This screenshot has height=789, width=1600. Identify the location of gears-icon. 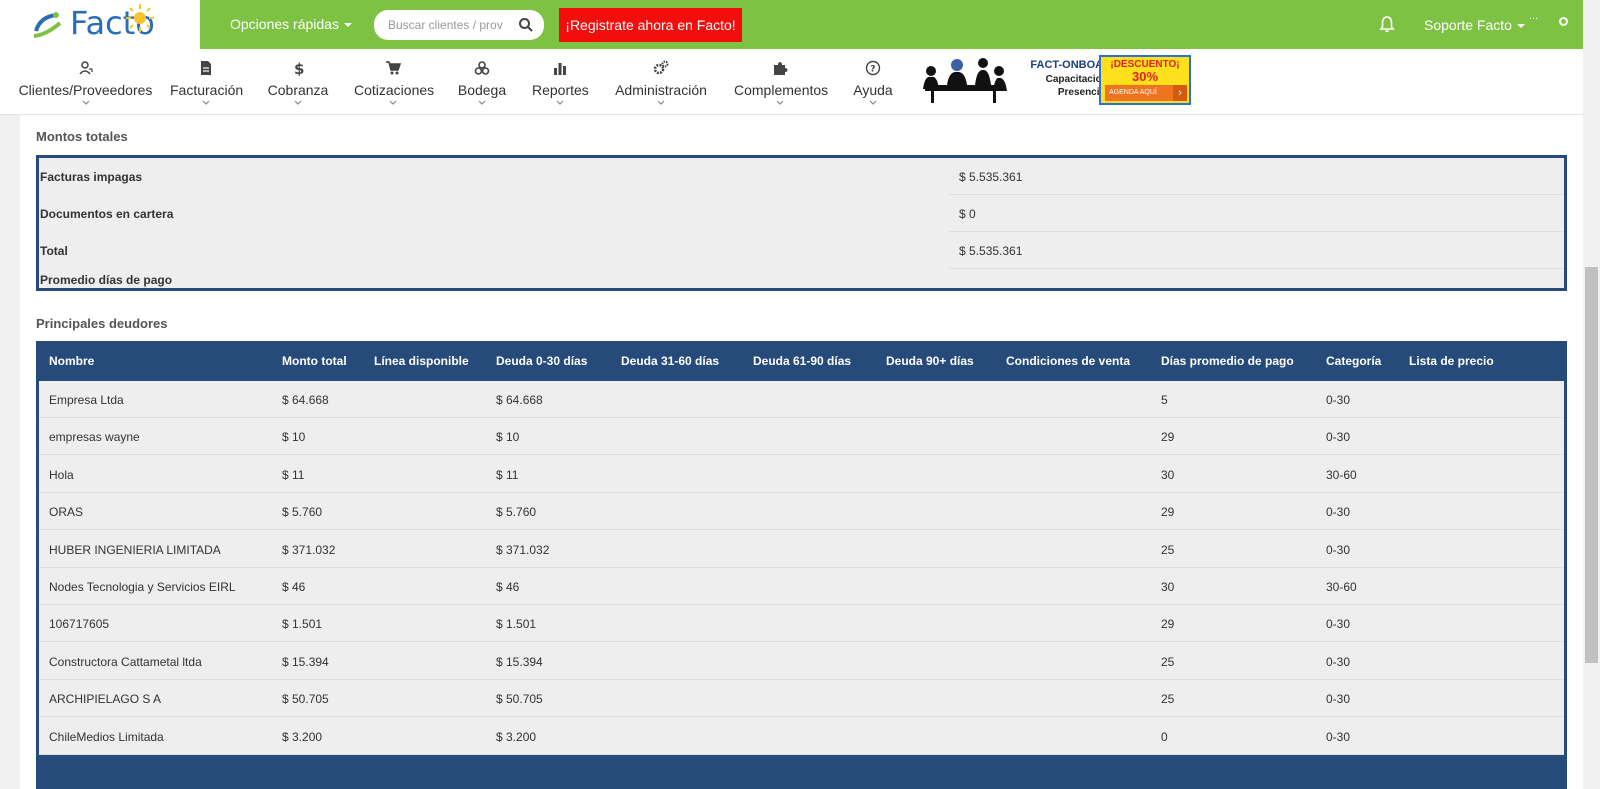
(661, 67).